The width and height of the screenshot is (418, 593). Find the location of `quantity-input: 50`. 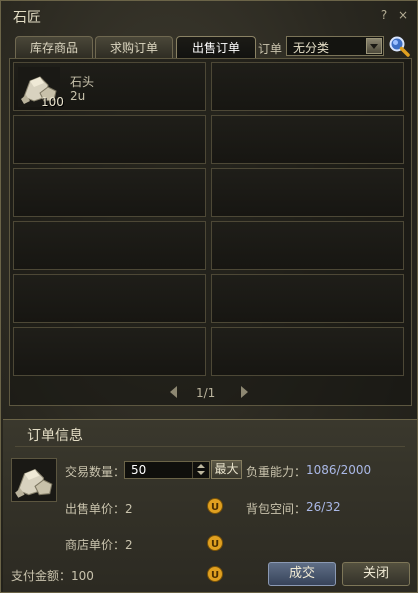

quantity-input: 50 is located at coordinates (138, 470).